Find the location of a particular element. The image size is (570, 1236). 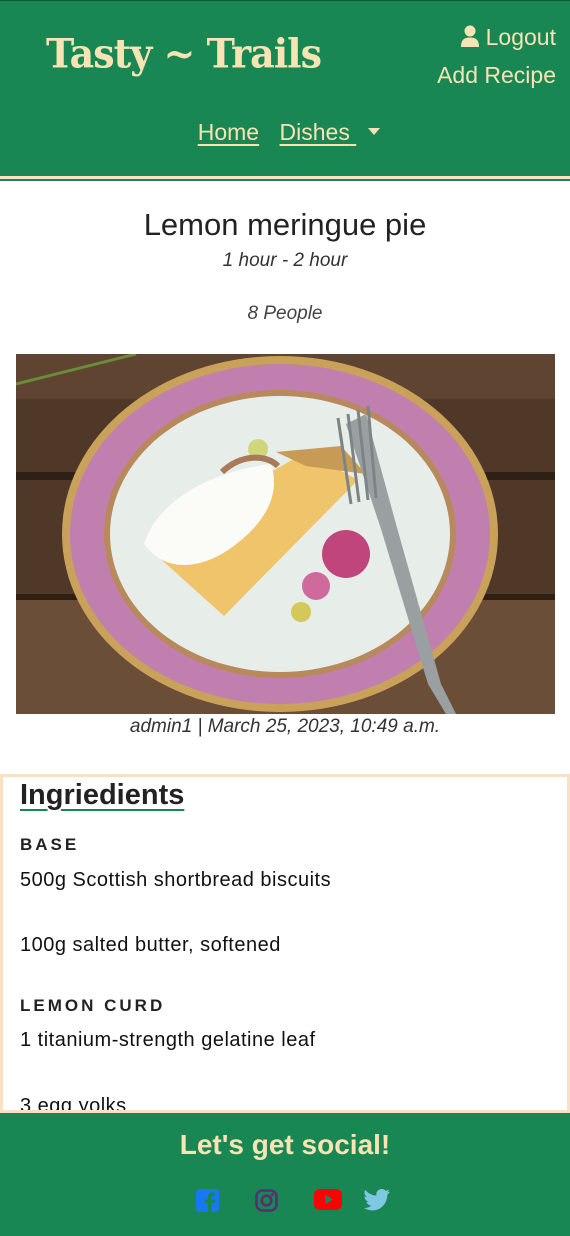

author-timestamp: admin1 | March 25, 2023, 10:49 a.m. is located at coordinates (285, 726).